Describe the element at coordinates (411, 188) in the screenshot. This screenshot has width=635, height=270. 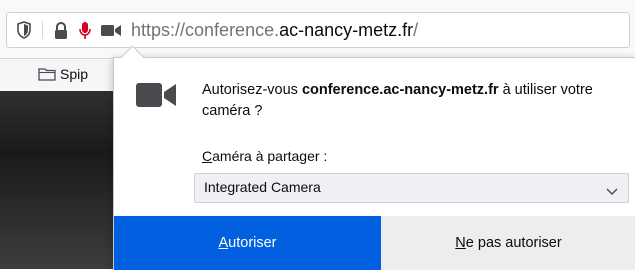
I see `camera-select: Integrated Camera` at that location.